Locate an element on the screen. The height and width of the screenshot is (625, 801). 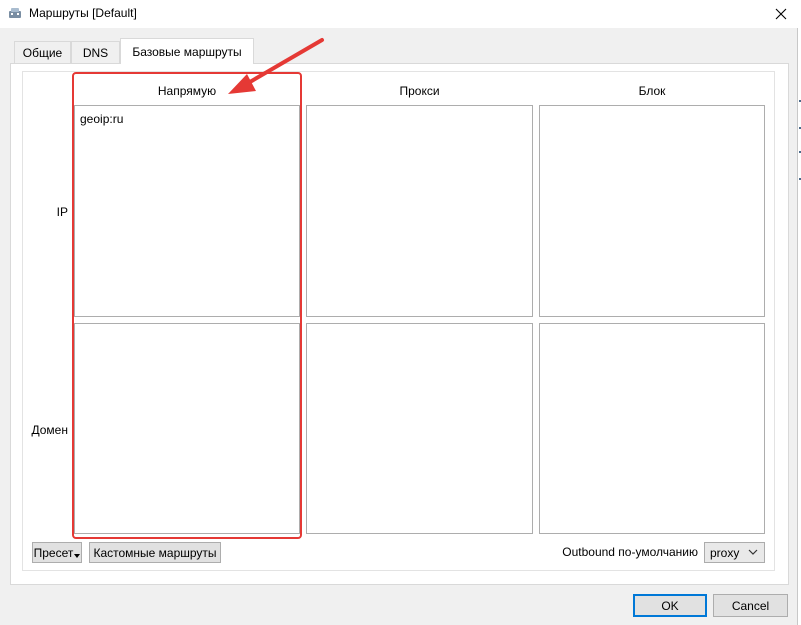
ip-proxy-textarea is located at coordinates (419, 211).